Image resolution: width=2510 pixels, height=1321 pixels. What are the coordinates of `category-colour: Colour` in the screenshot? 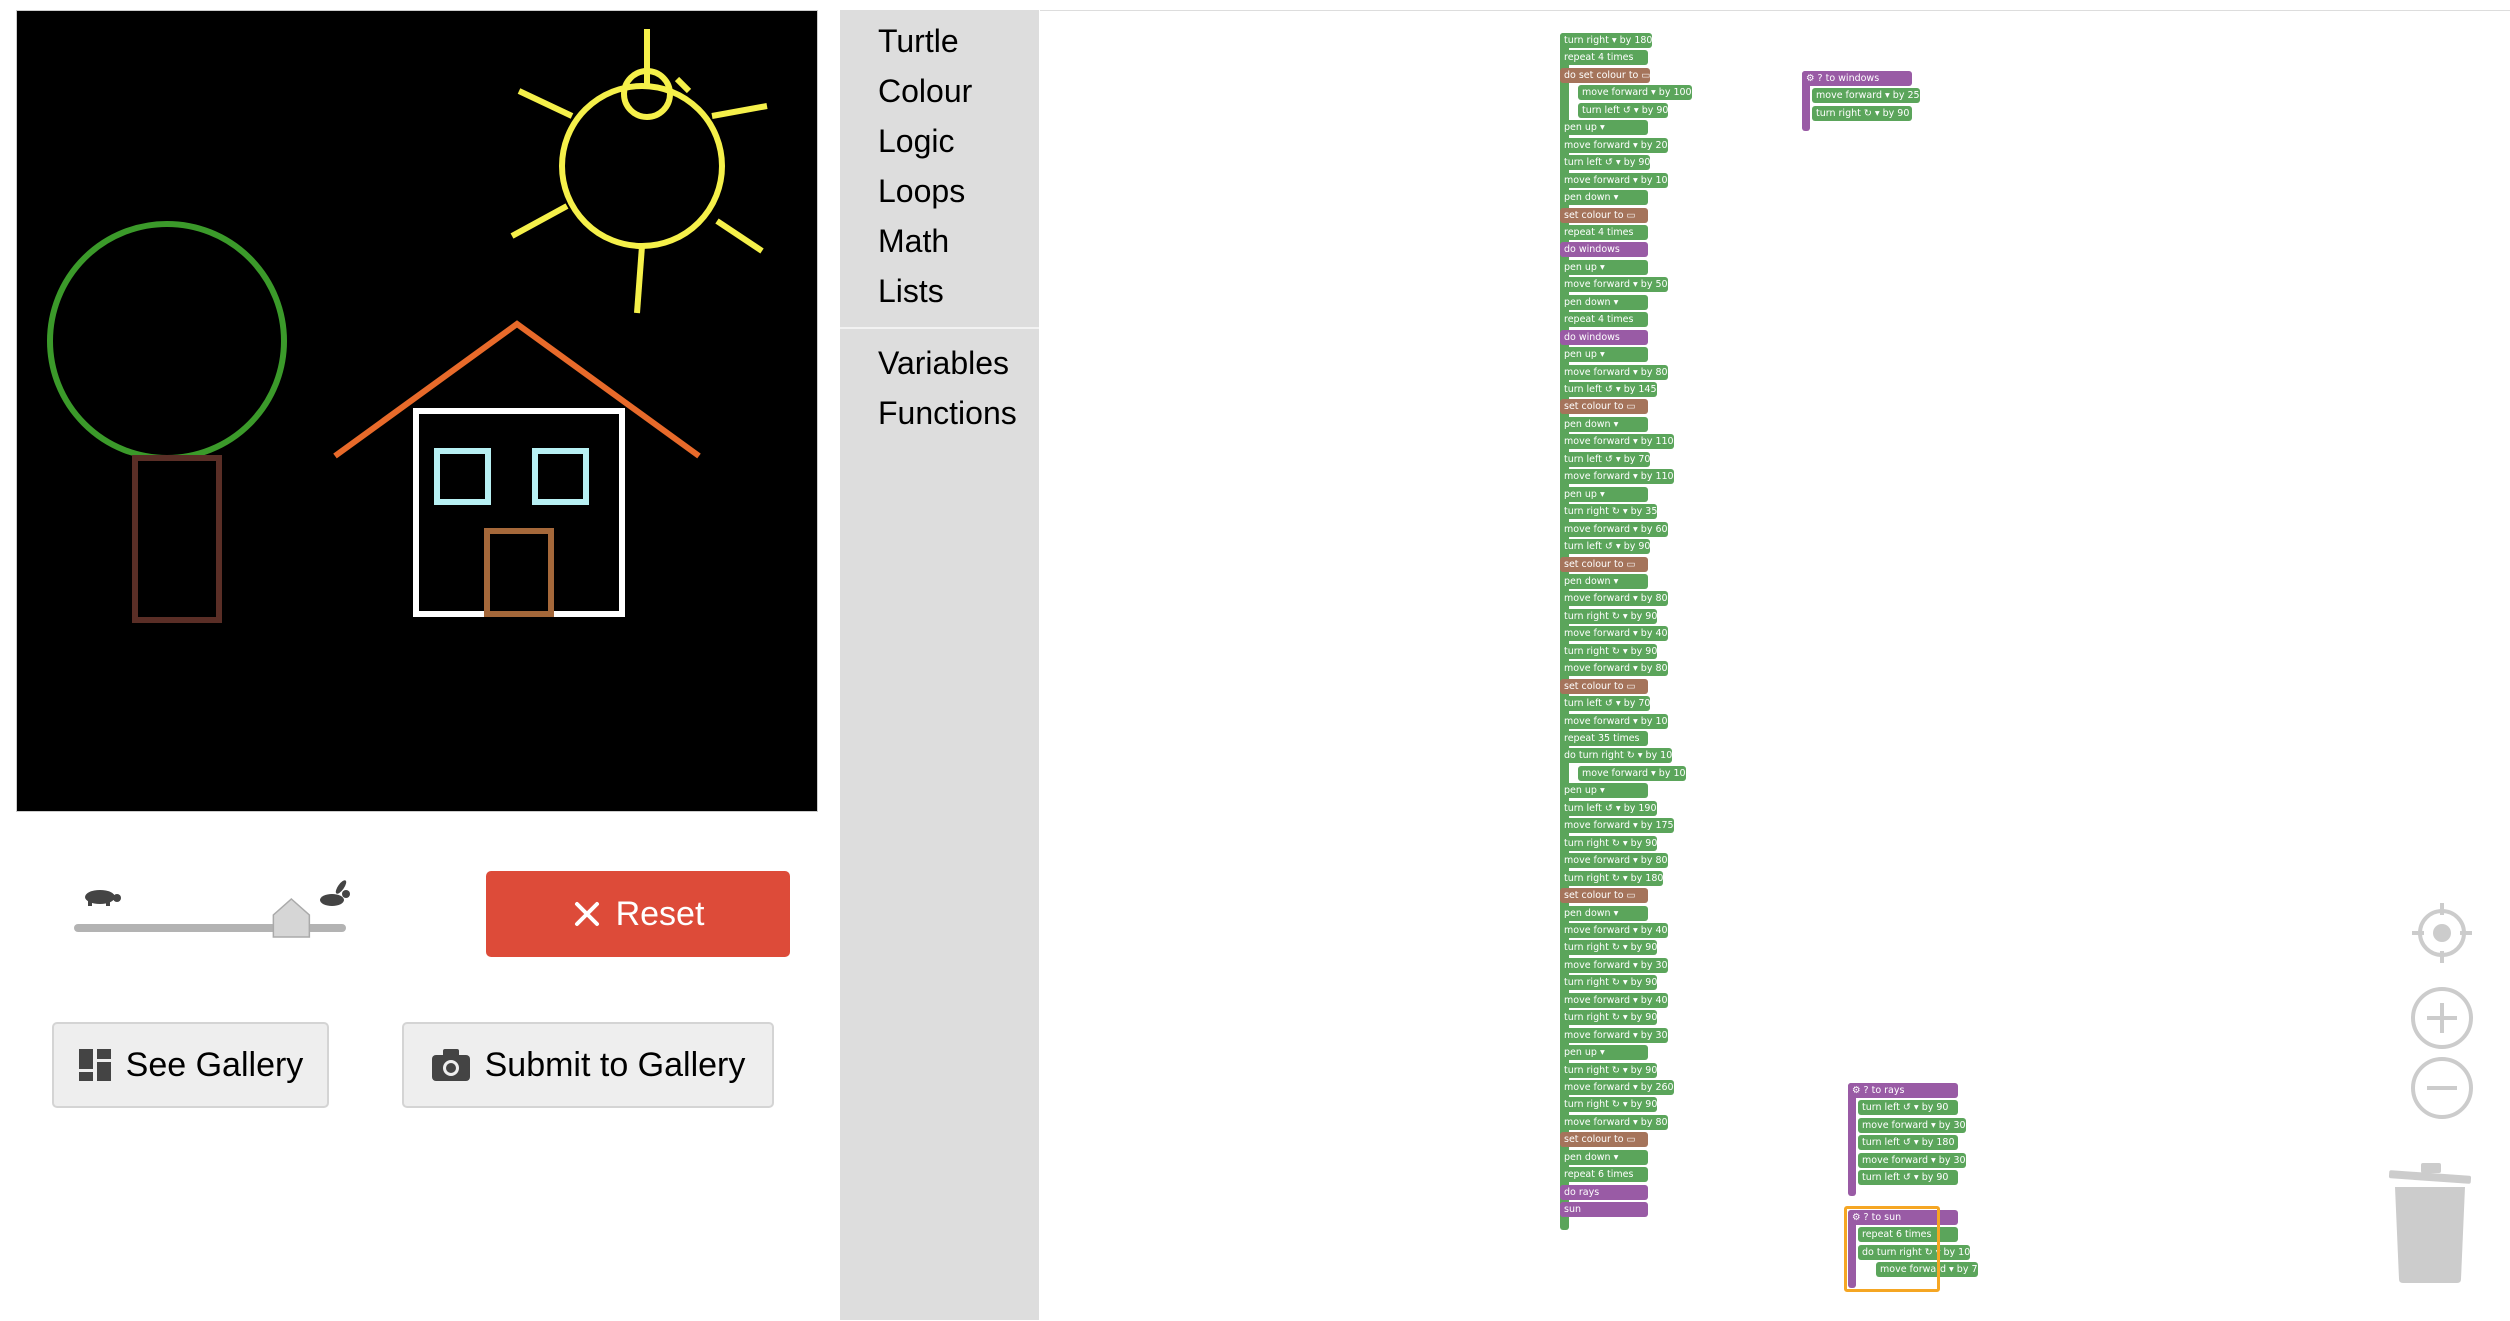 It's located at (925, 91).